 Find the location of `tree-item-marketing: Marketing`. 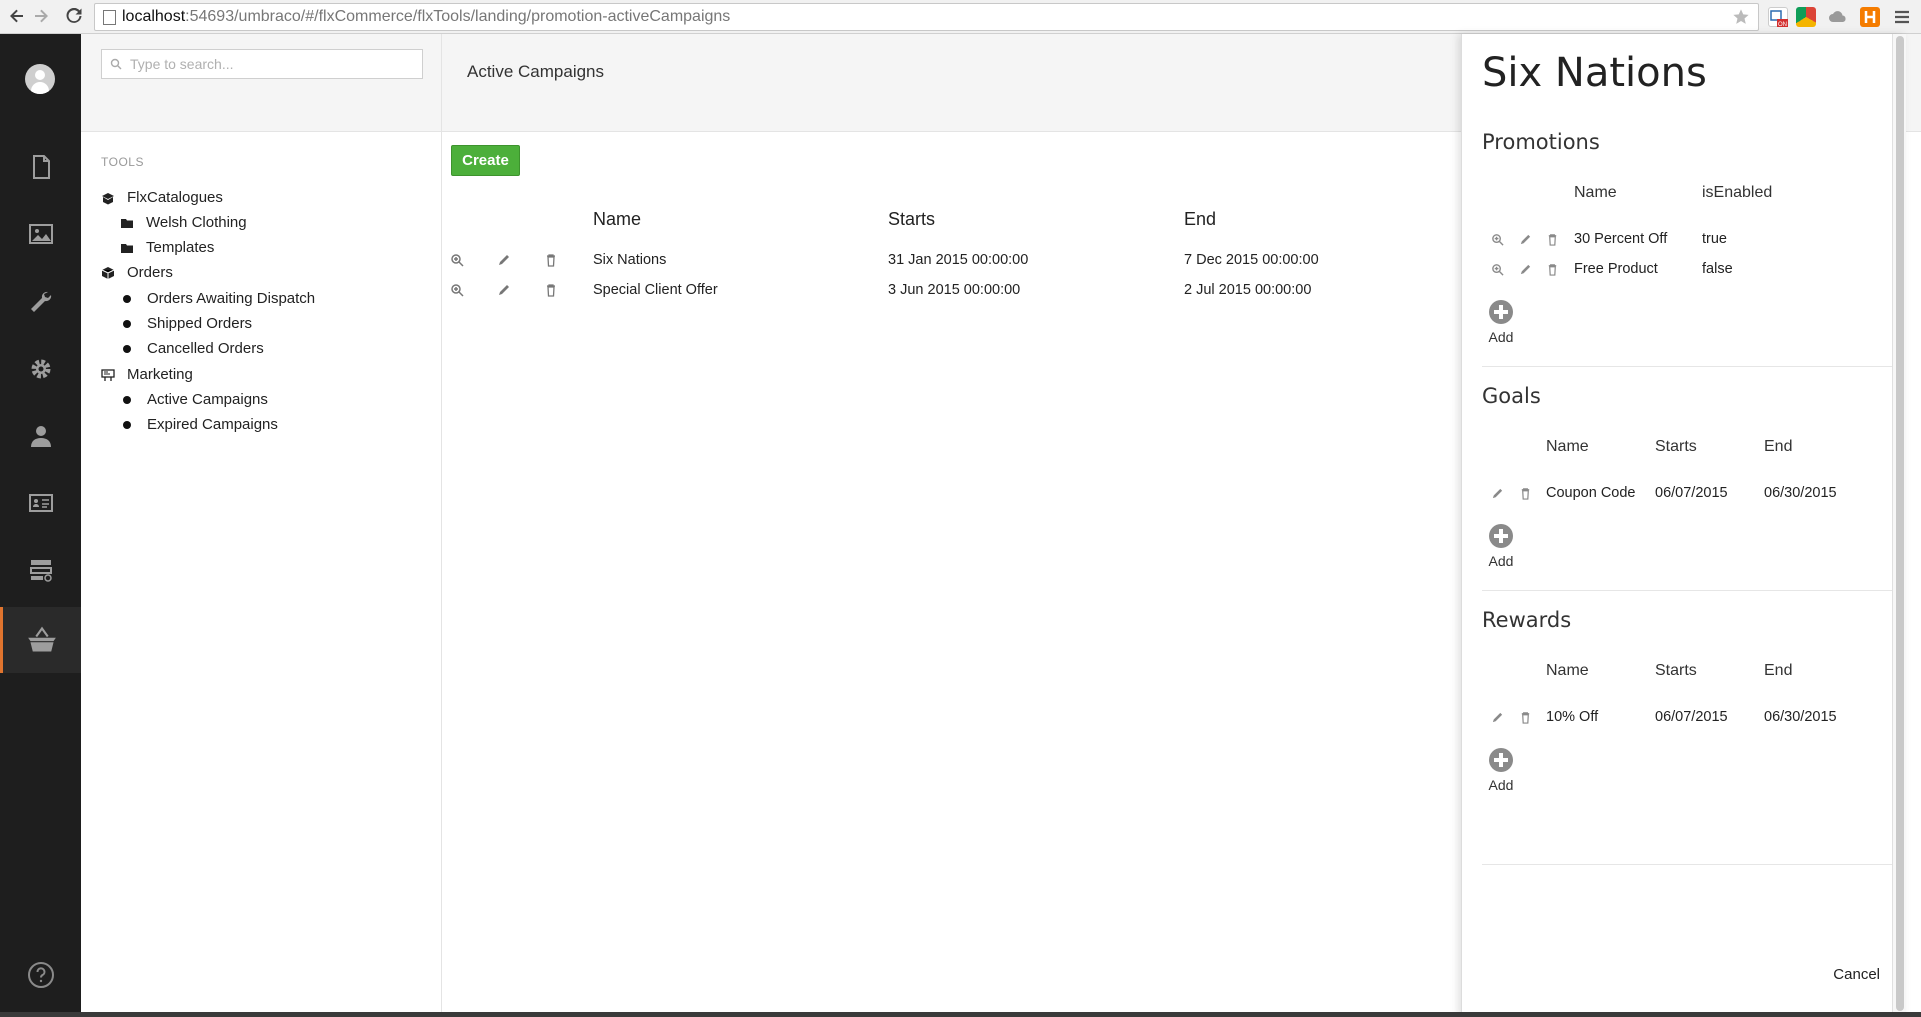

tree-item-marketing: Marketing is located at coordinates (147, 374).